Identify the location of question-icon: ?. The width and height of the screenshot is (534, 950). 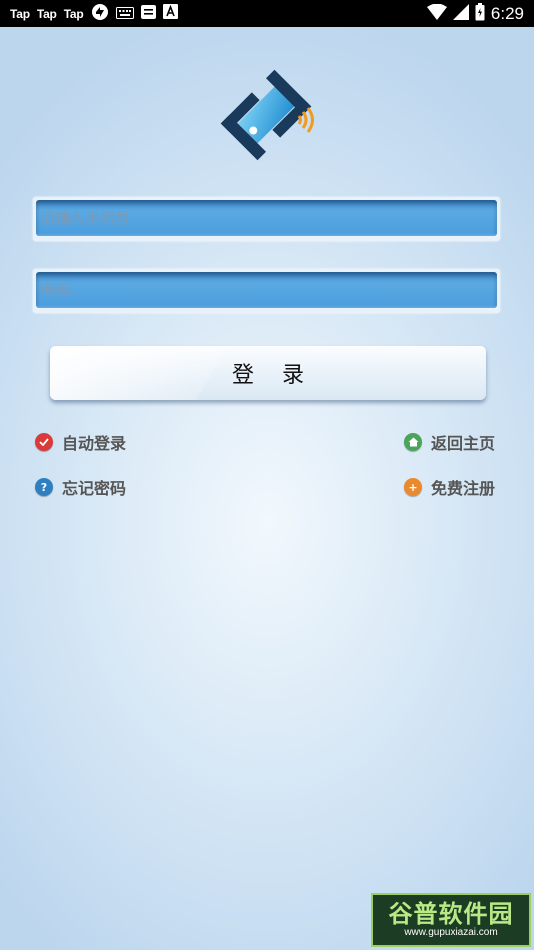
(44, 487).